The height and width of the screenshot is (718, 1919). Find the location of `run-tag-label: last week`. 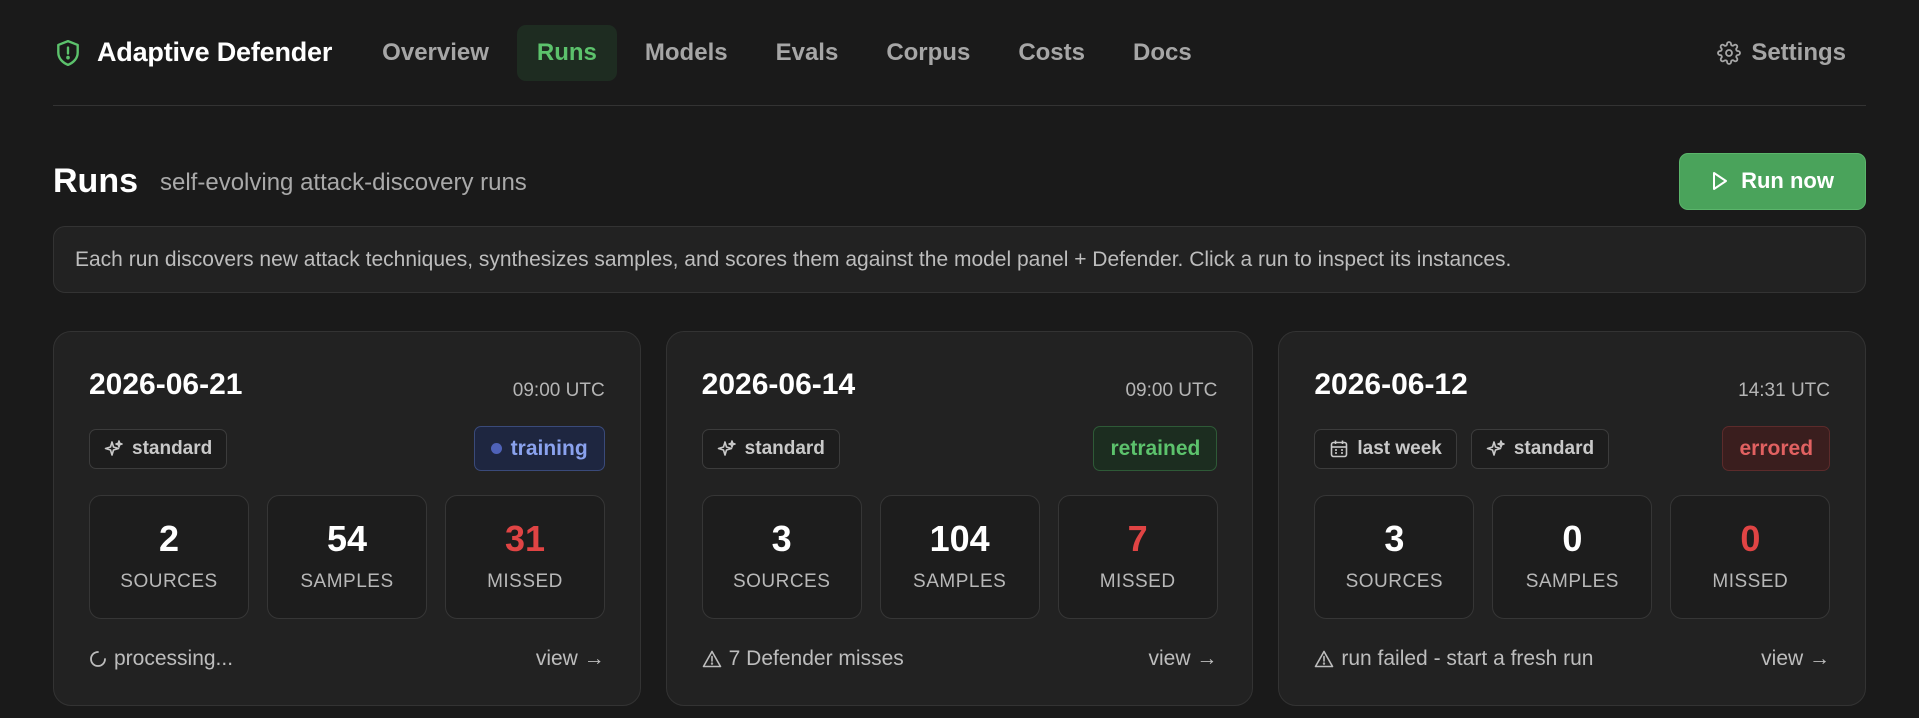

run-tag-label: last week is located at coordinates (1399, 448).